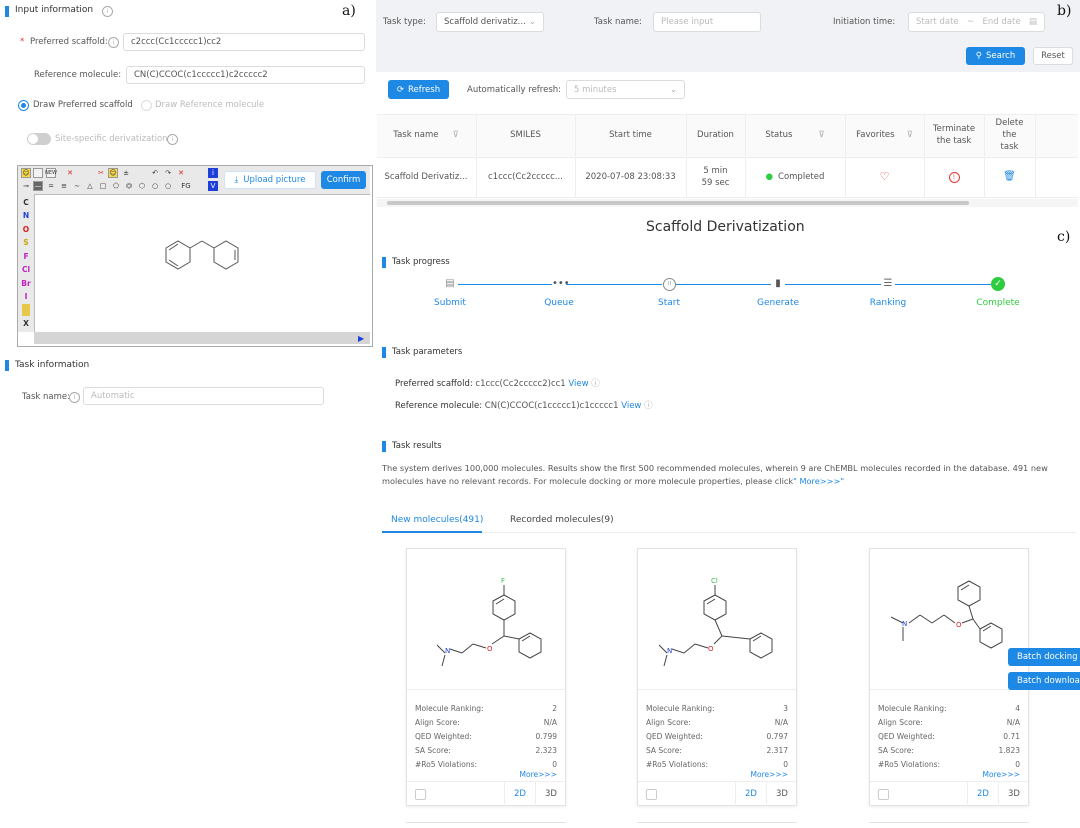 The height and width of the screenshot is (828, 1080). Describe the element at coordinates (794, 135) in the screenshot. I see `col-status: Status ⊽` at that location.